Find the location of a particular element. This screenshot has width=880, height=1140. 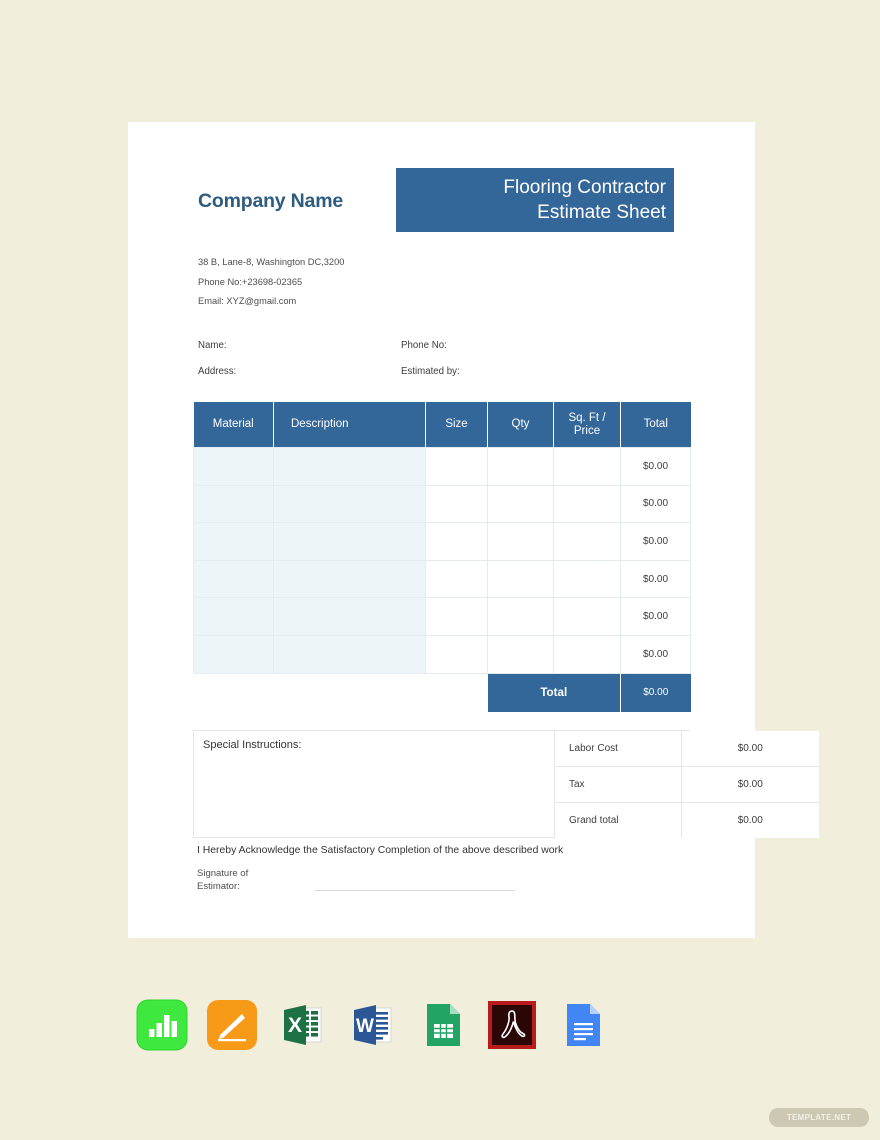

customer-address-label: Address: is located at coordinates (217, 371).